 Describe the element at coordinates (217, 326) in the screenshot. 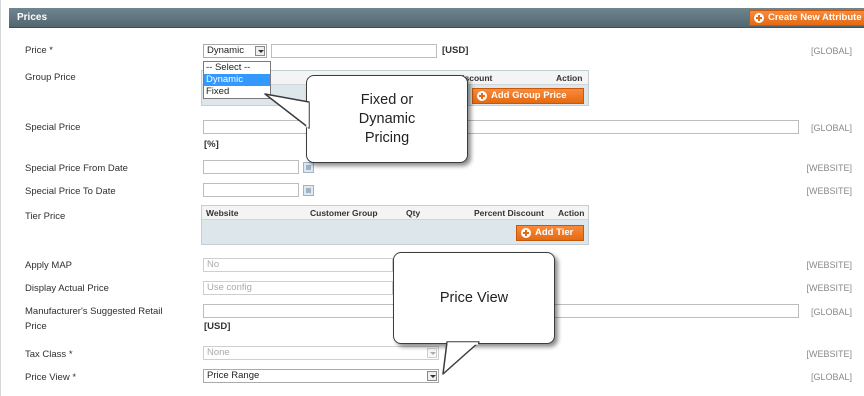

I see `msrp-currency: [USD]` at that location.